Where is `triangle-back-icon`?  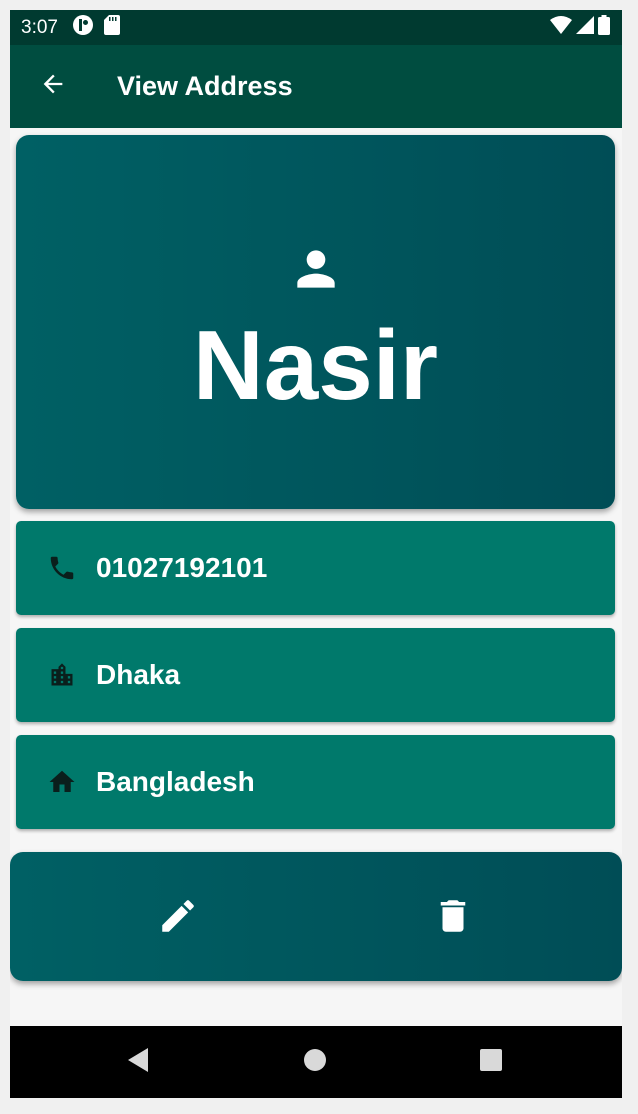 triangle-back-icon is located at coordinates (138, 1062).